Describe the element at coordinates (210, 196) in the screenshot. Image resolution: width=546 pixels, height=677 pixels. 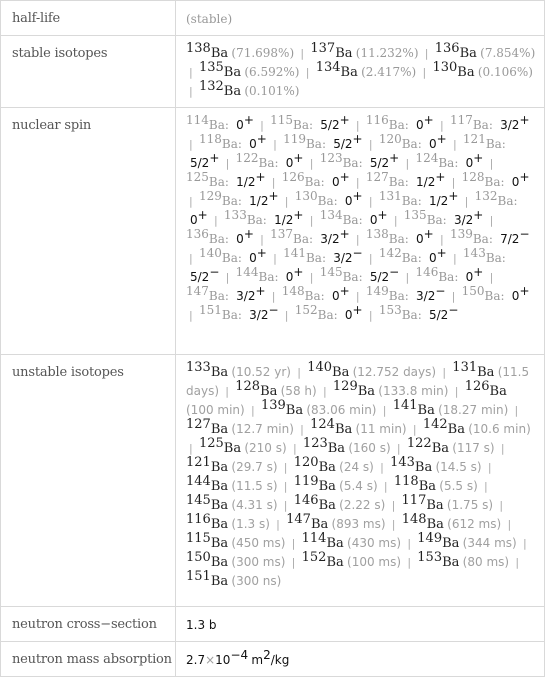
I see `mass-number: 129` at that location.